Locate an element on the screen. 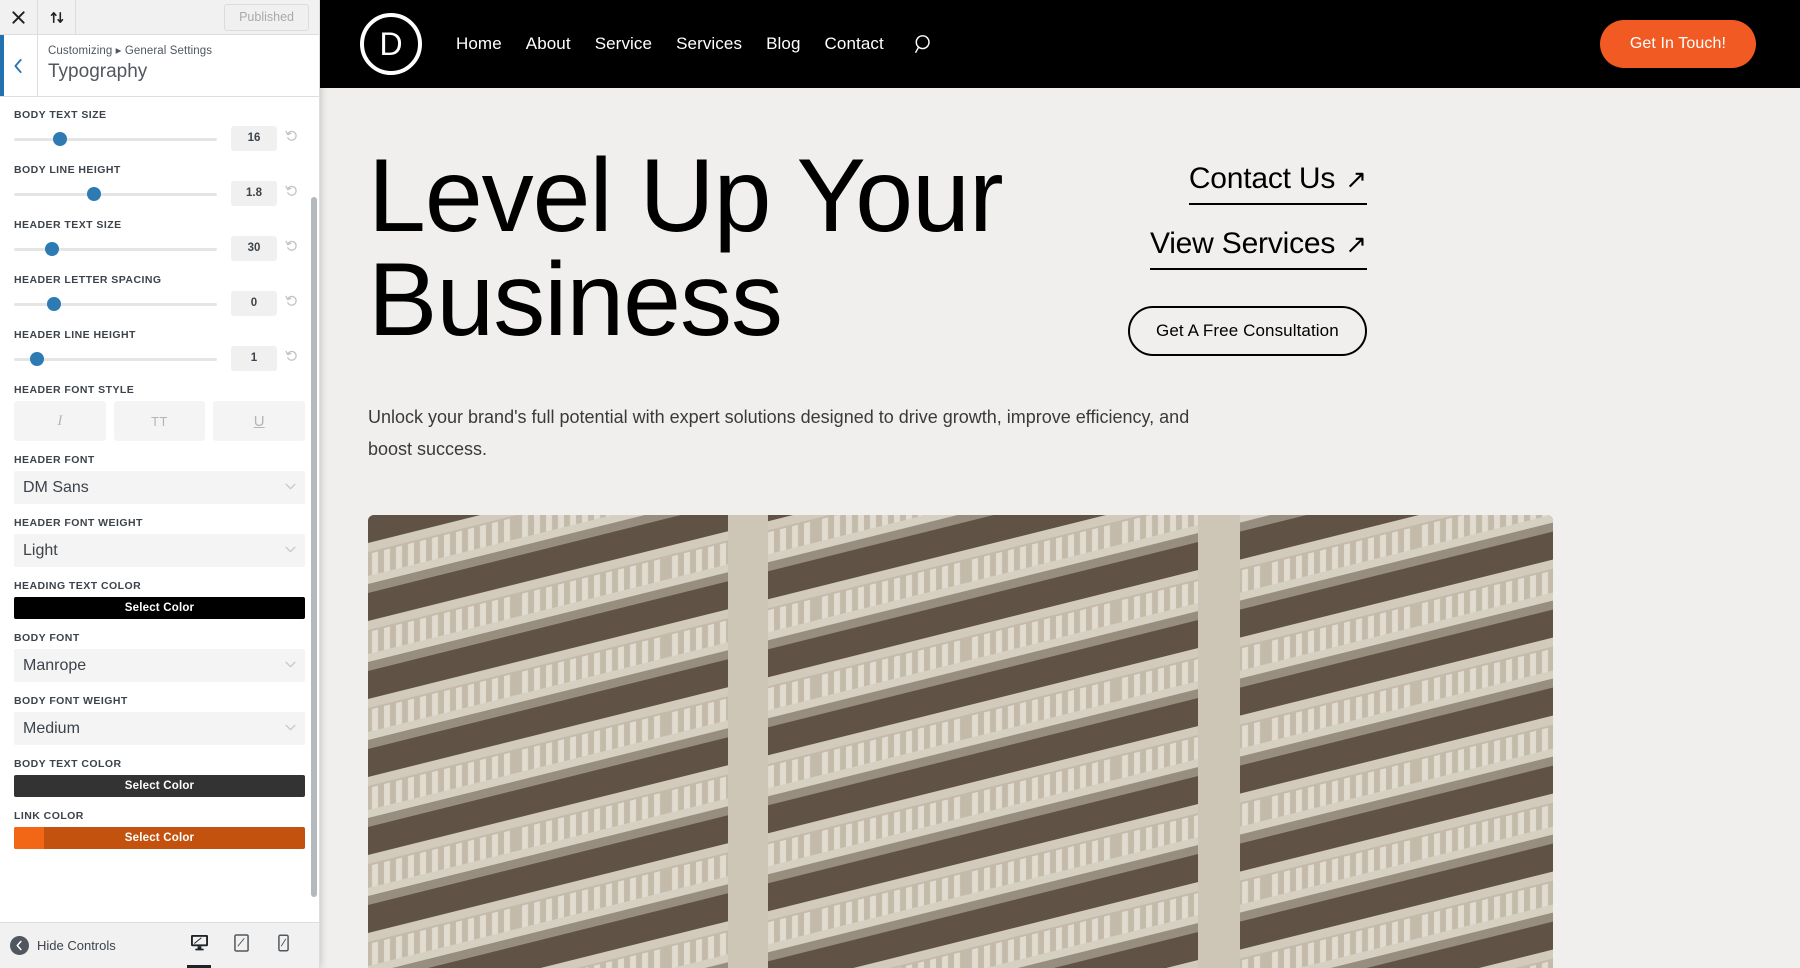 The width and height of the screenshot is (1800, 968). control-header-line-height: Header Line Height 1 is located at coordinates (159, 350).